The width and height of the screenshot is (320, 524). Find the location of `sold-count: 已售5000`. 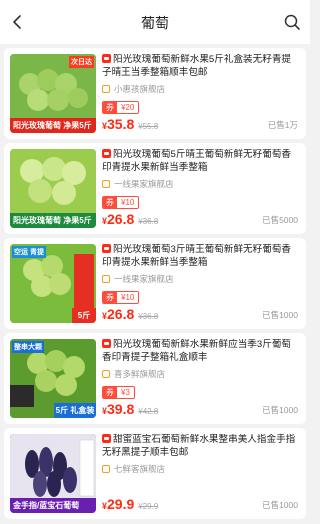

sold-count: 已售5000 is located at coordinates (280, 220).